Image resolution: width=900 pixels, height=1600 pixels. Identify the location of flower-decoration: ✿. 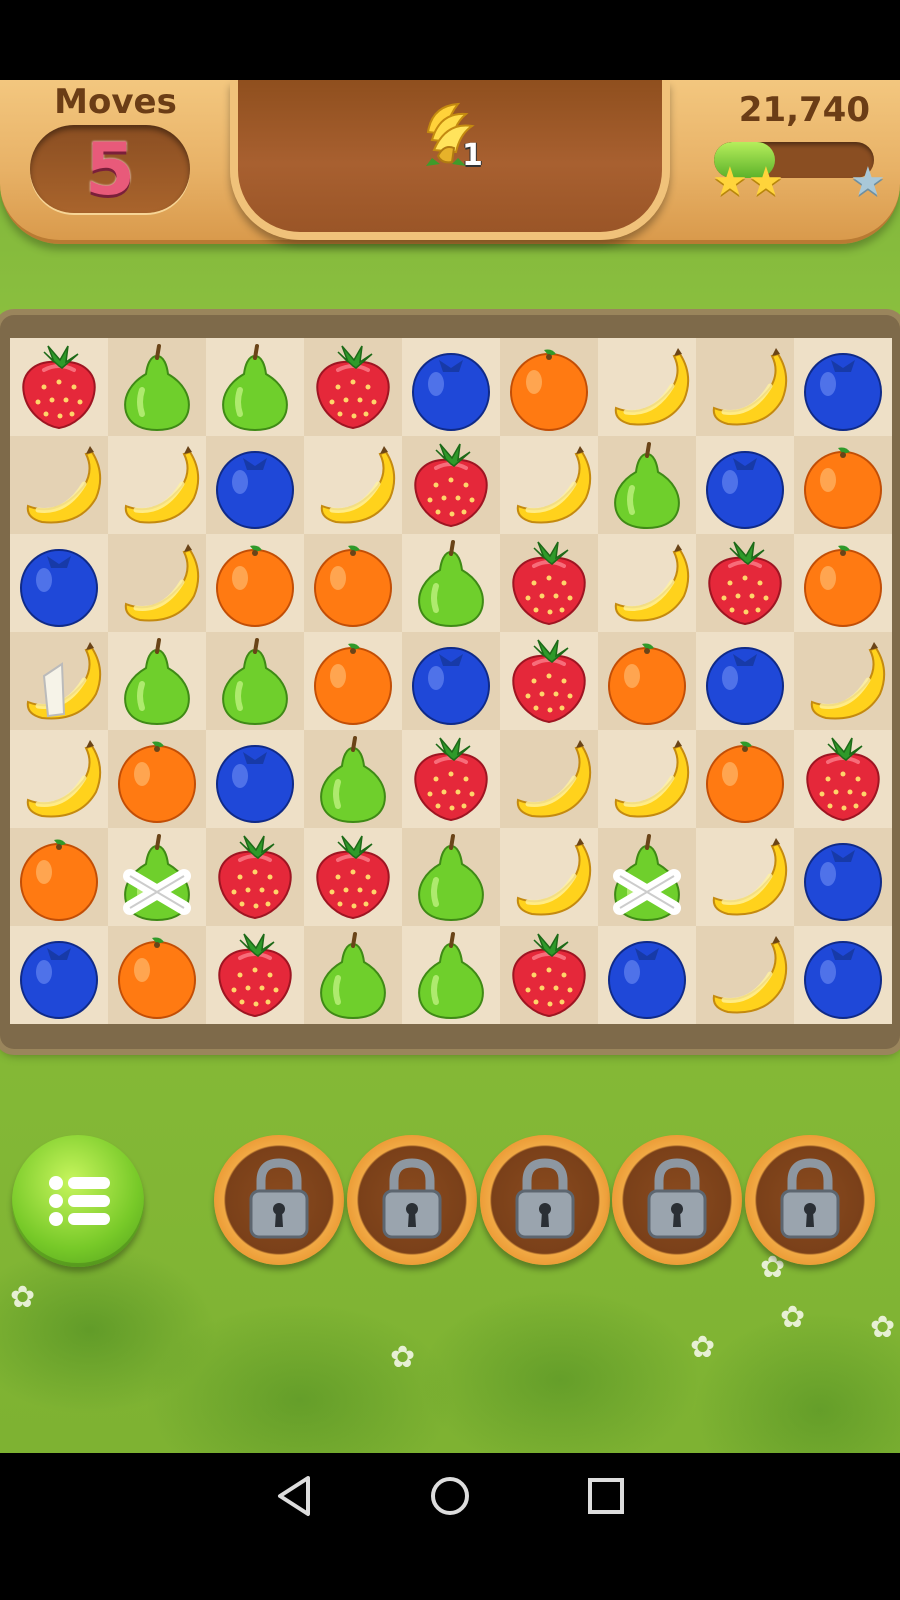
(793, 1317).